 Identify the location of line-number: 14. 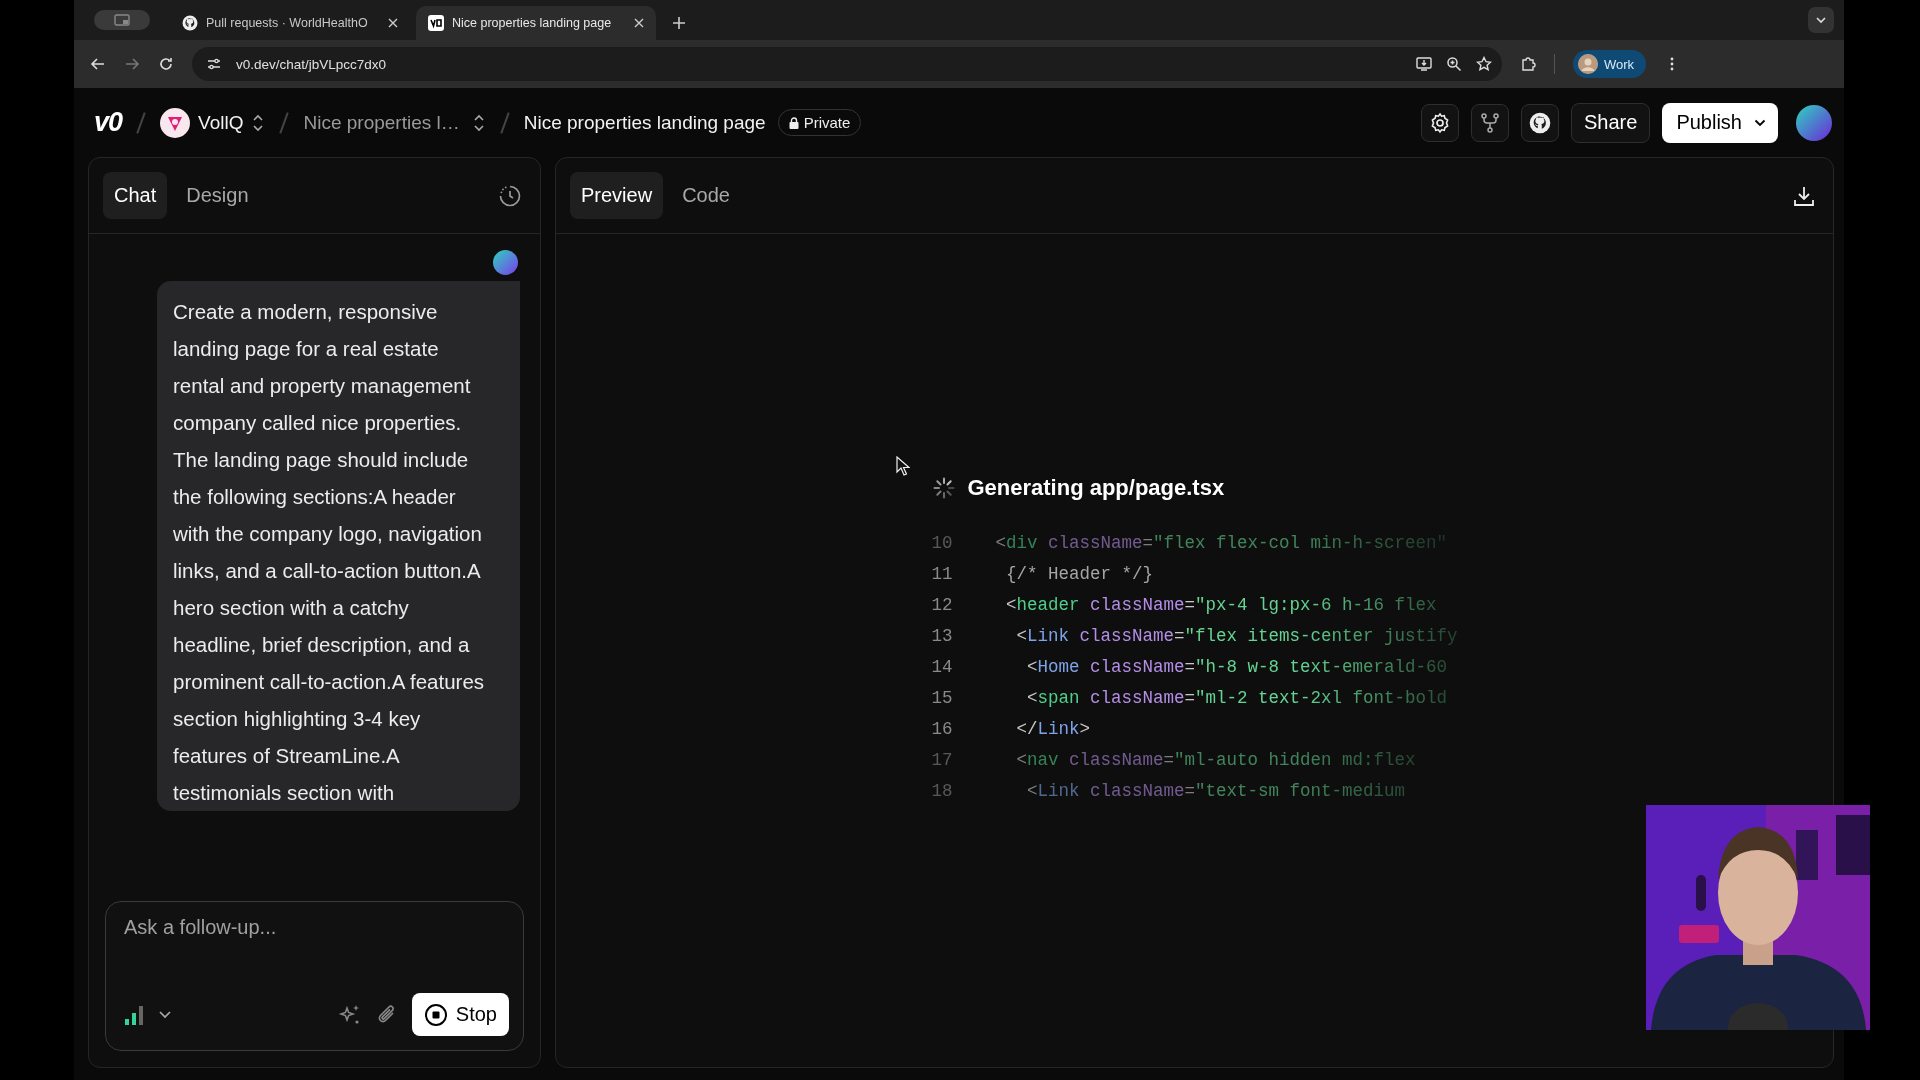
(942, 666).